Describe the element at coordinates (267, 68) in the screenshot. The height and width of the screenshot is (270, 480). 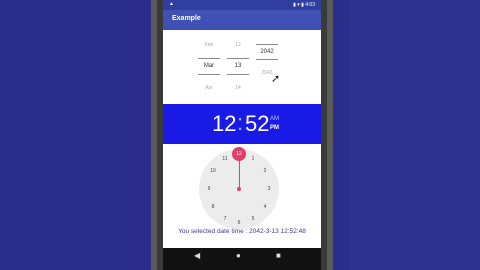
I see `year-picker: 2042 2043` at that location.